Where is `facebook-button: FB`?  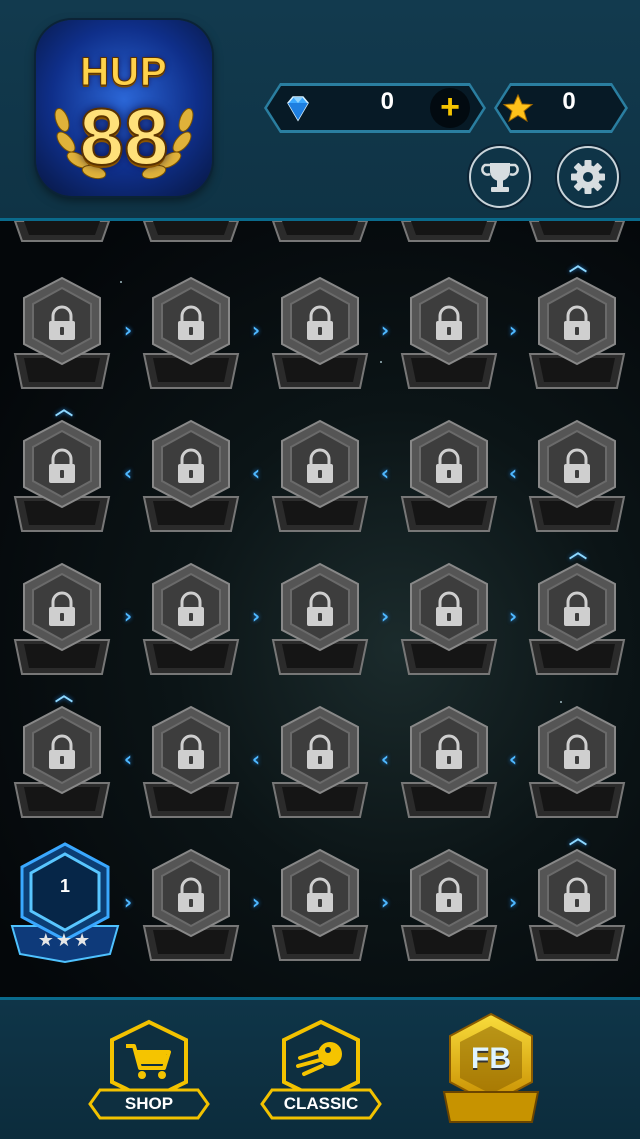 facebook-button: FB is located at coordinates (491, 1069).